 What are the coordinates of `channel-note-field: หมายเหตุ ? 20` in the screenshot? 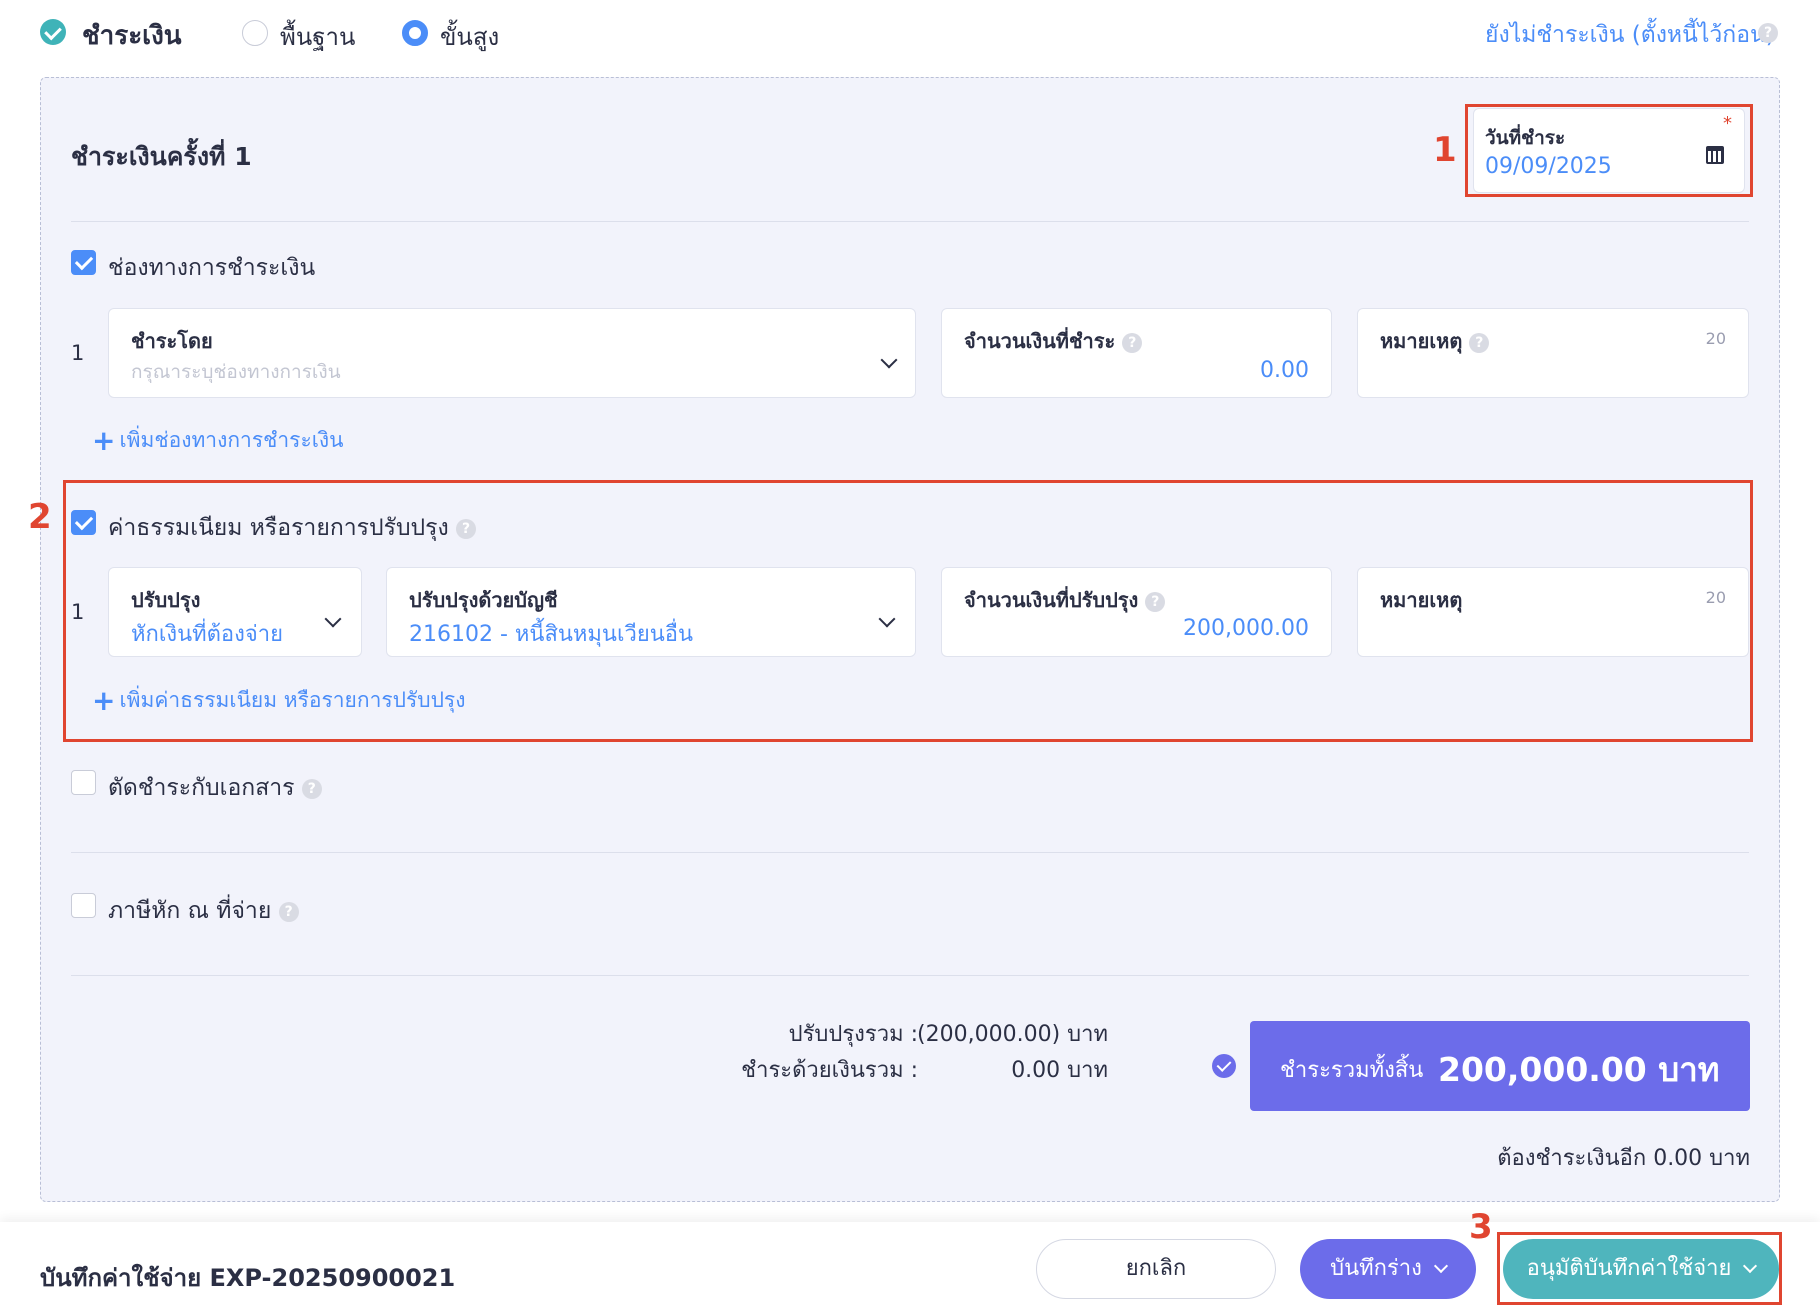 It's located at (1553, 353).